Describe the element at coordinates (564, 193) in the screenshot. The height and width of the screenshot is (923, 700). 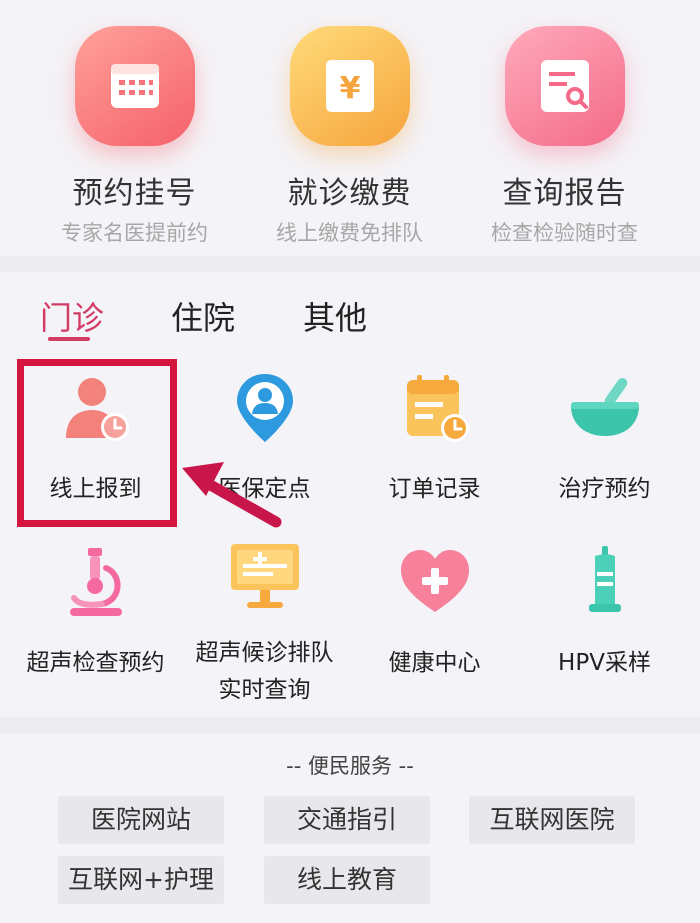
I see `service-title: 查询报告` at that location.